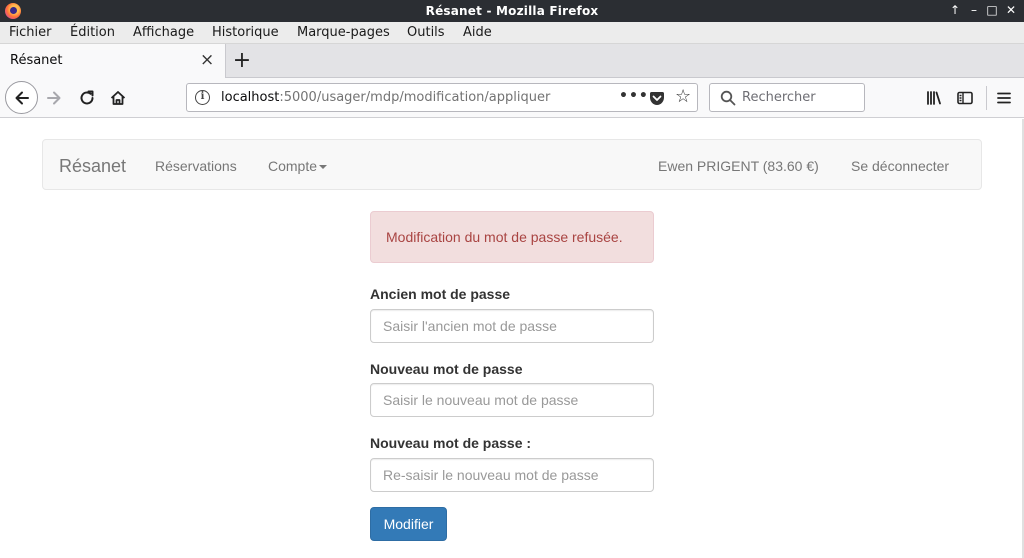 The image size is (1024, 558). What do you see at coordinates (1011, 10) in the screenshot?
I see `window-close-icon: ✕` at bounding box center [1011, 10].